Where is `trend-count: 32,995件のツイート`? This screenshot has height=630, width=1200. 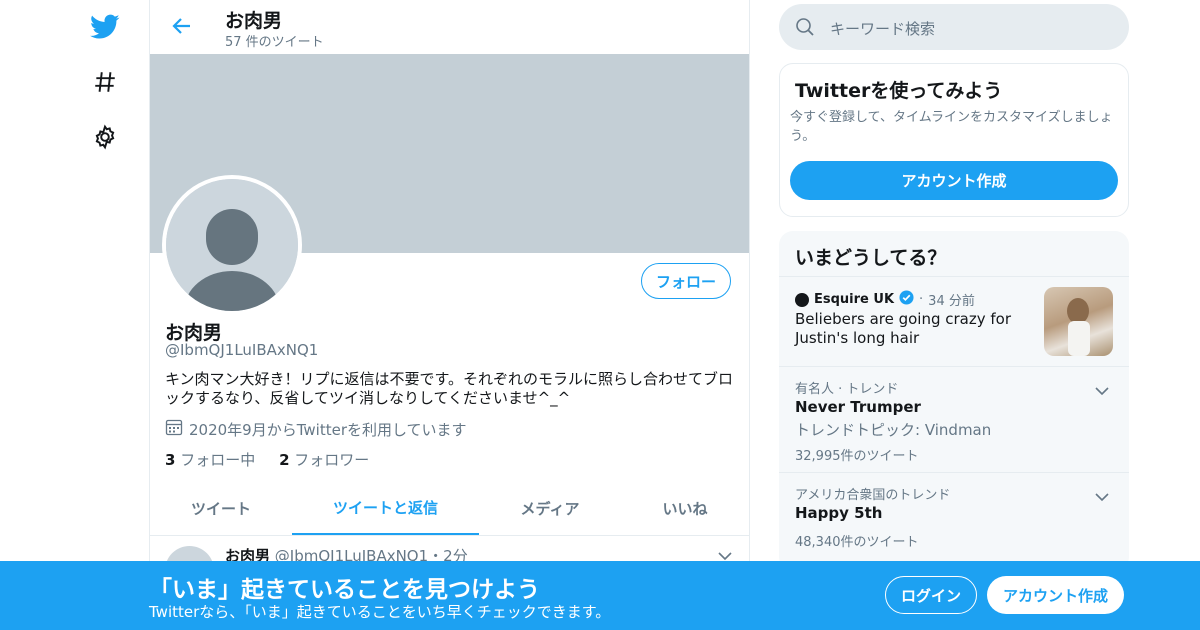 trend-count: 32,995件のツイート is located at coordinates (857, 456).